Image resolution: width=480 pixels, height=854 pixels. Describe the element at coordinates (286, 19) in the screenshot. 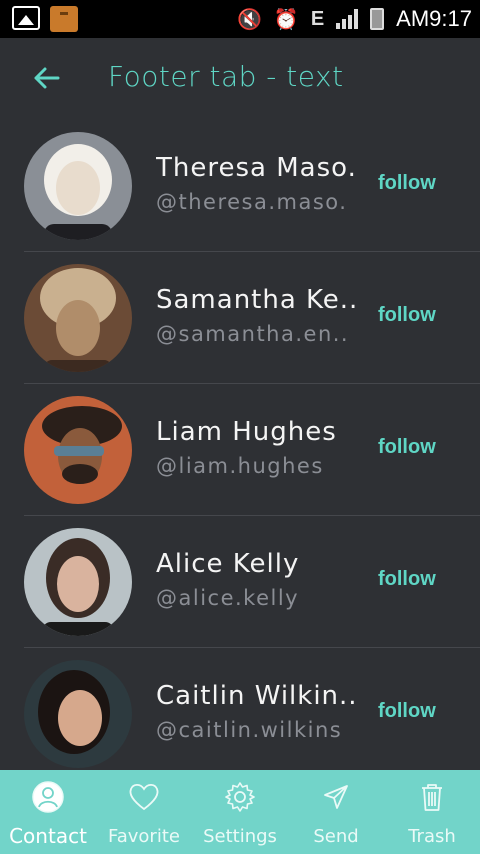

I see `alarm-icon: ⏰` at that location.